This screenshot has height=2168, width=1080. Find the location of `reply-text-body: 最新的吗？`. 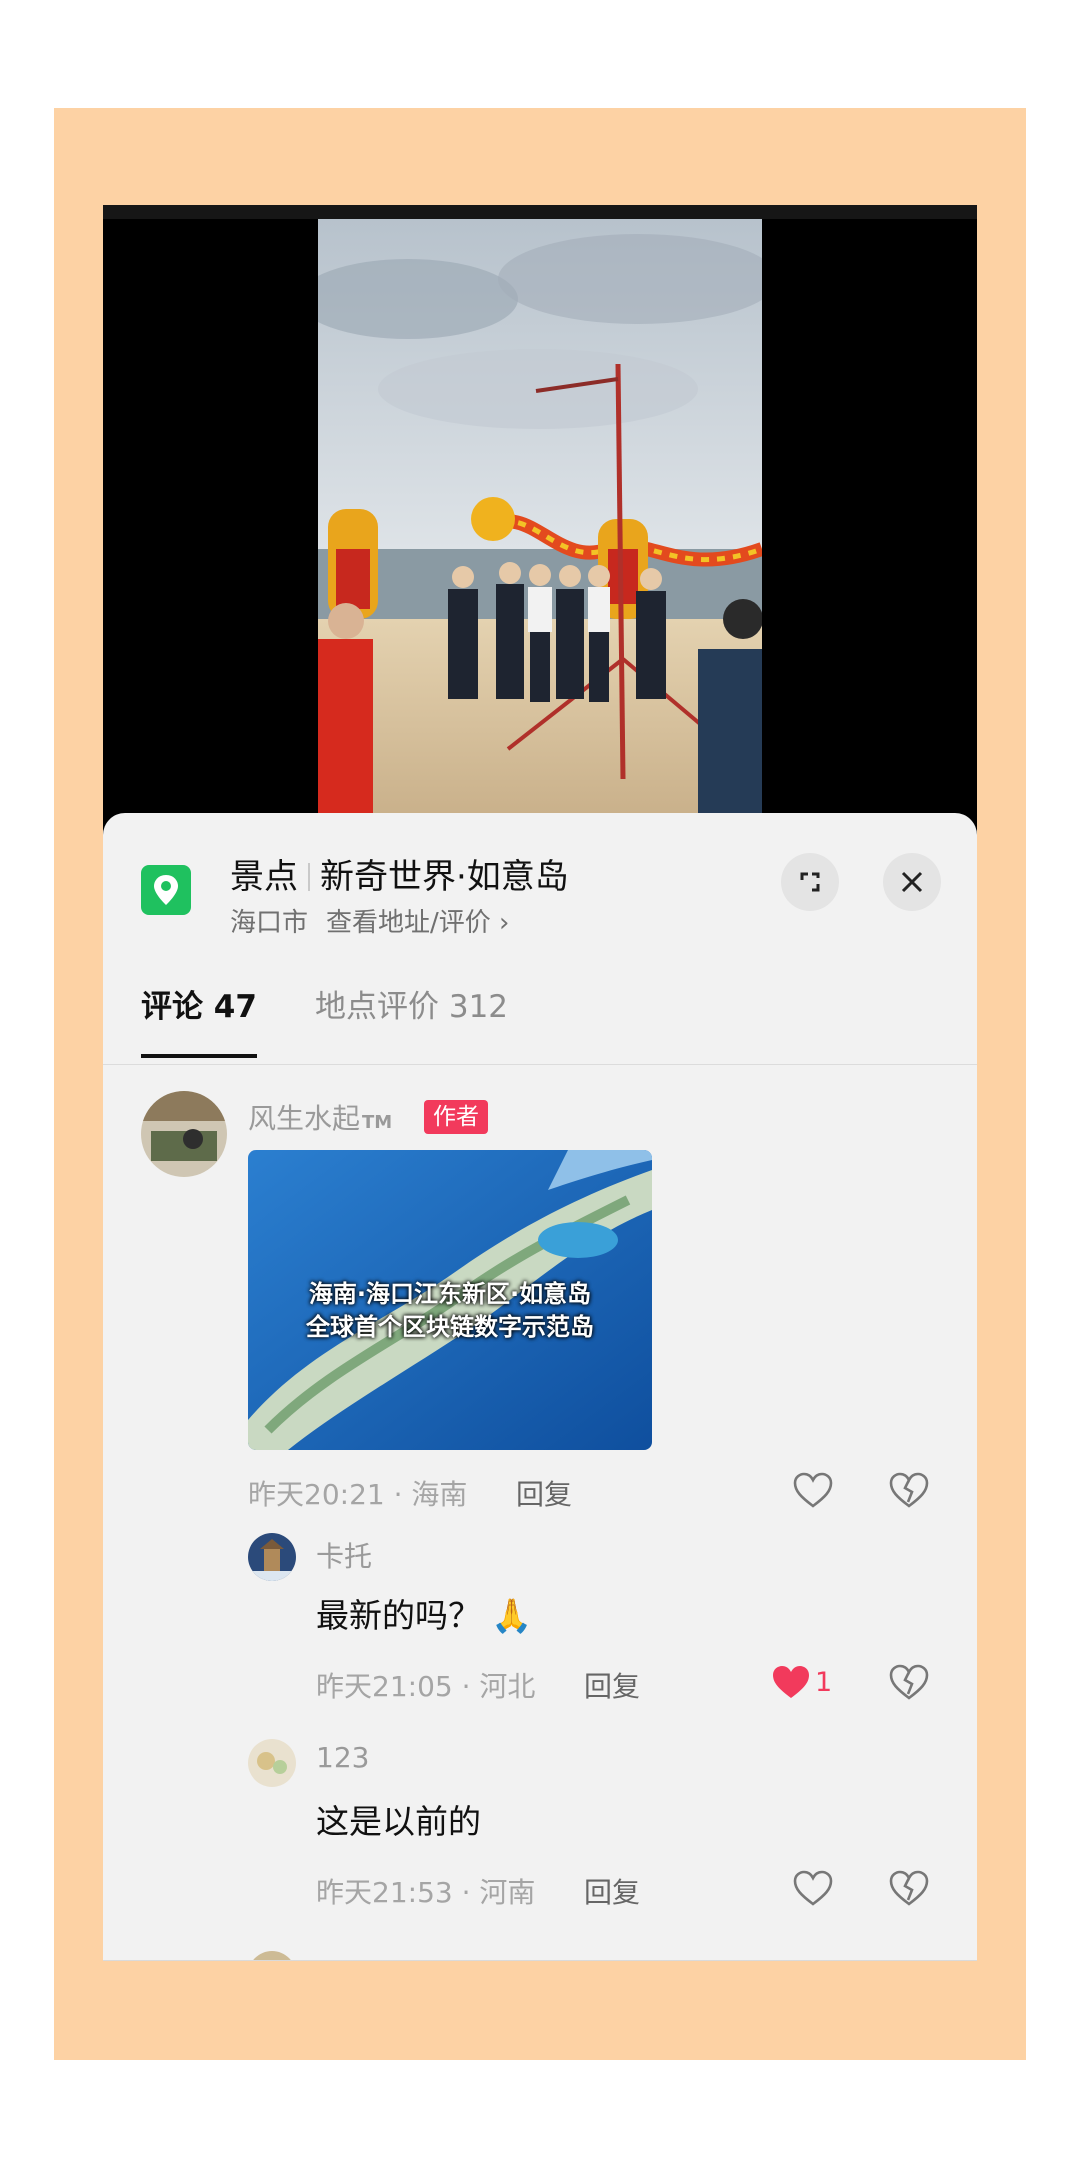

reply-text-body: 最新的吗？ is located at coordinates (398, 1615).